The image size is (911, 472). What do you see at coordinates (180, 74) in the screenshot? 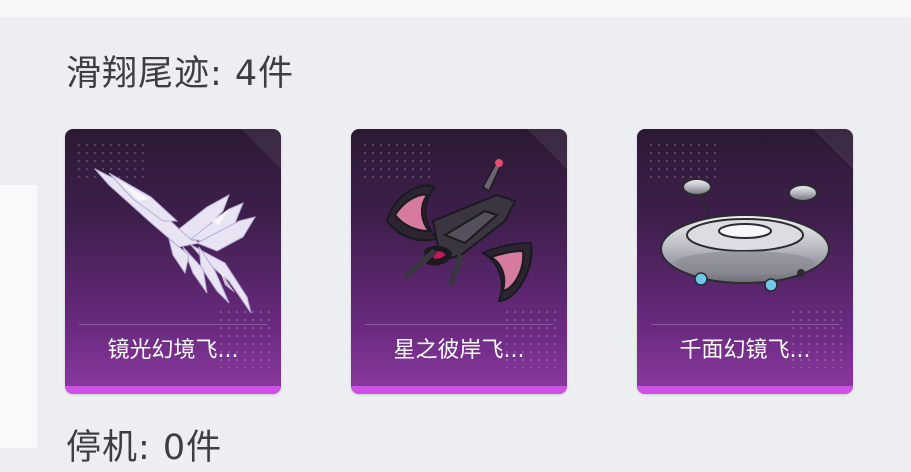
I see `section-title: 滑翔尾迹: 4件` at bounding box center [180, 74].